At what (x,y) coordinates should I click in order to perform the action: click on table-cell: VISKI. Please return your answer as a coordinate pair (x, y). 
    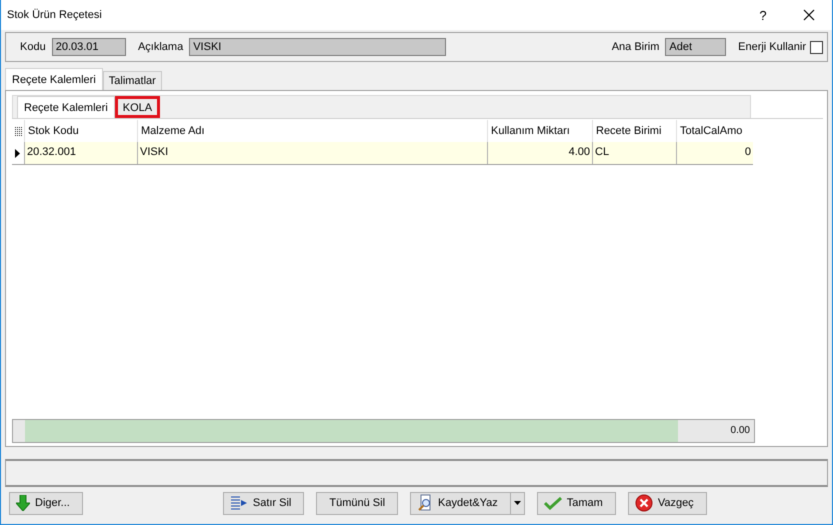
    Looking at the image, I should click on (312, 153).